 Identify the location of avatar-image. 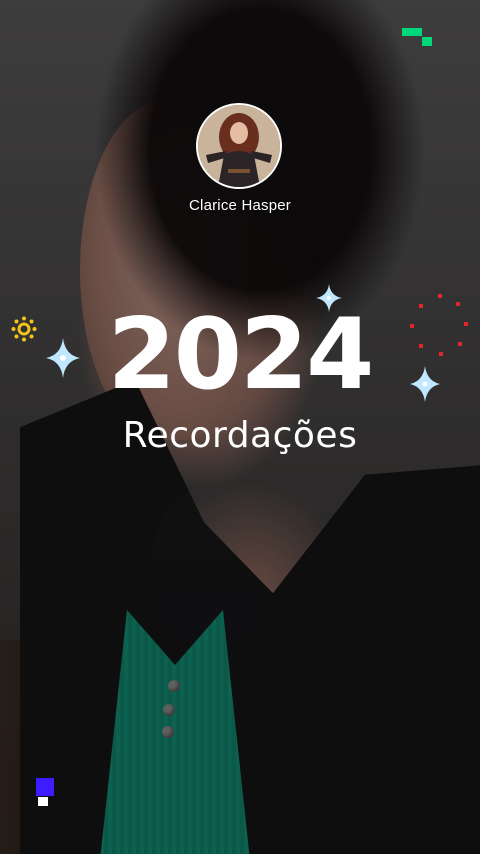
(239, 146).